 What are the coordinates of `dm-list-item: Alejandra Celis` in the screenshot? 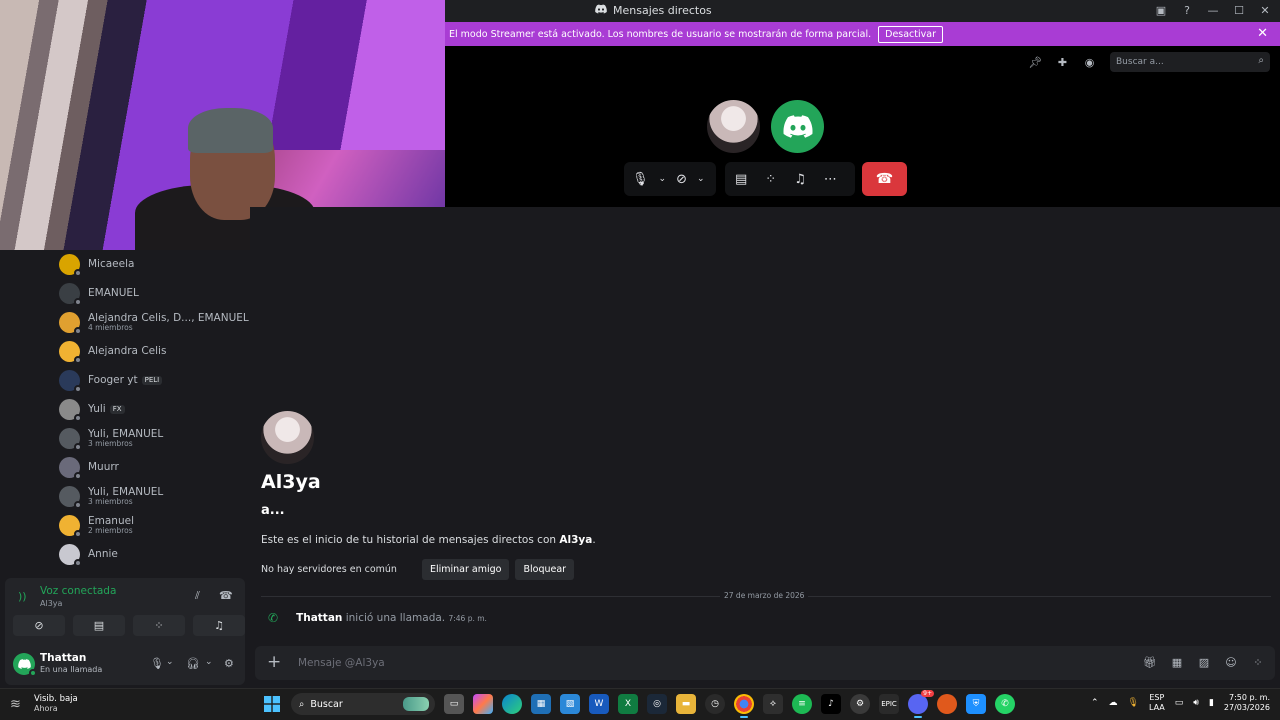 It's located at (150, 351).